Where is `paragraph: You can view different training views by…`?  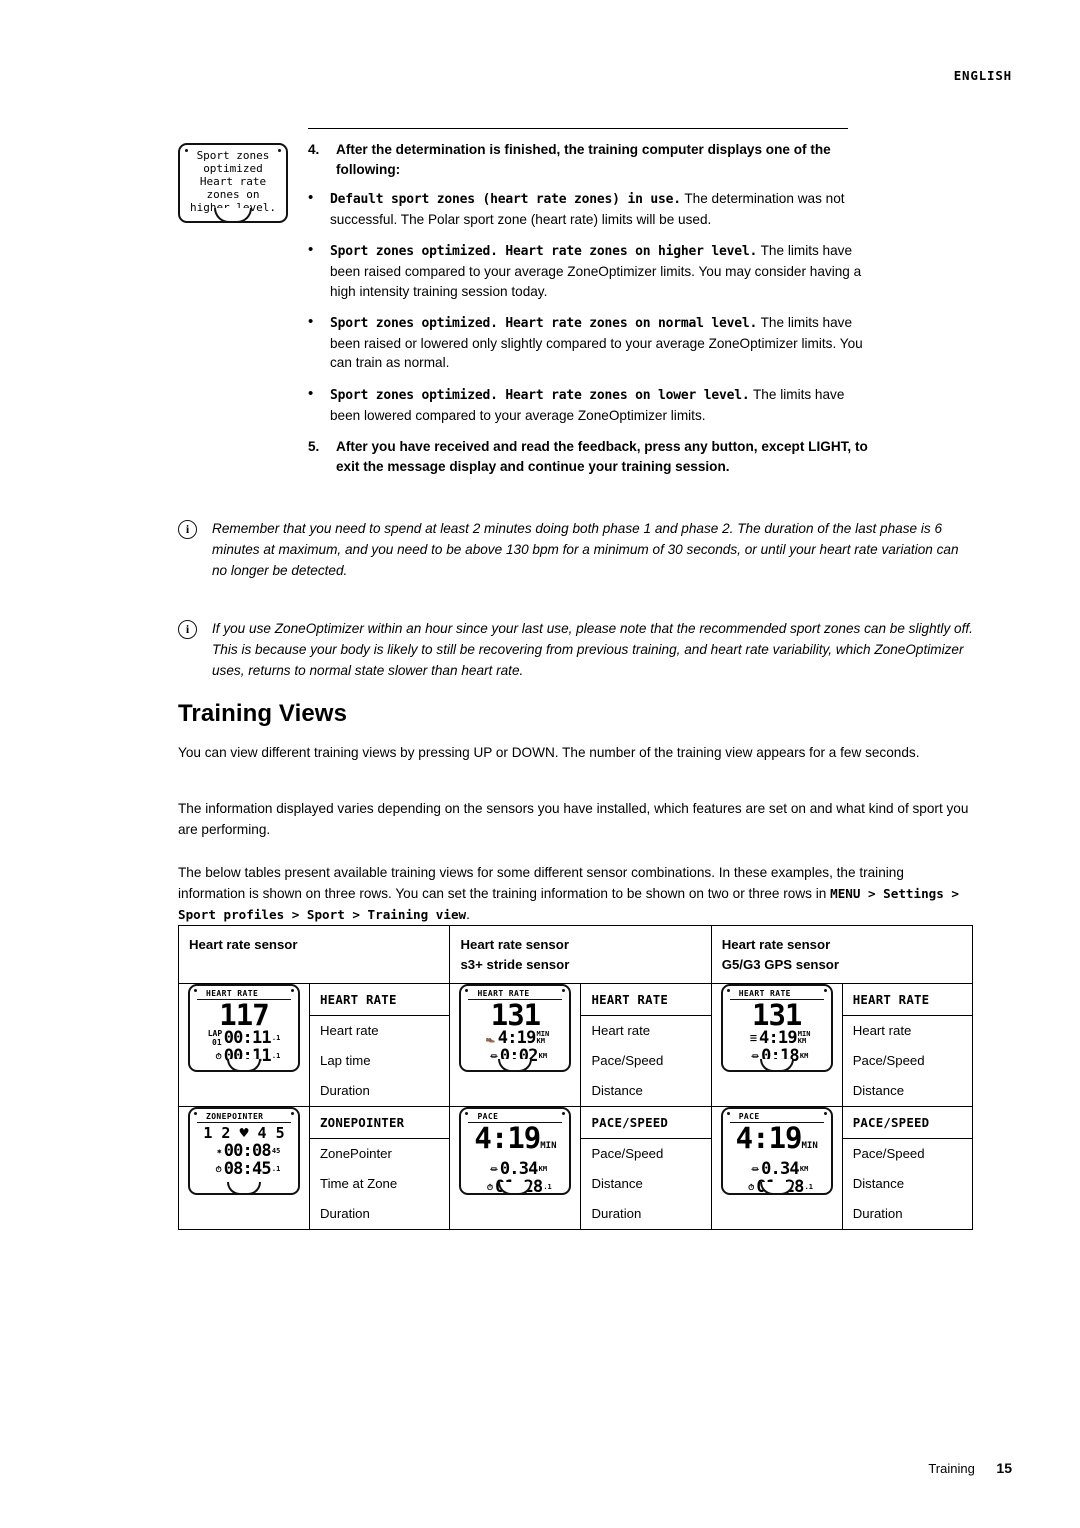
paragraph: You can view different training views by… is located at coordinates (549, 752).